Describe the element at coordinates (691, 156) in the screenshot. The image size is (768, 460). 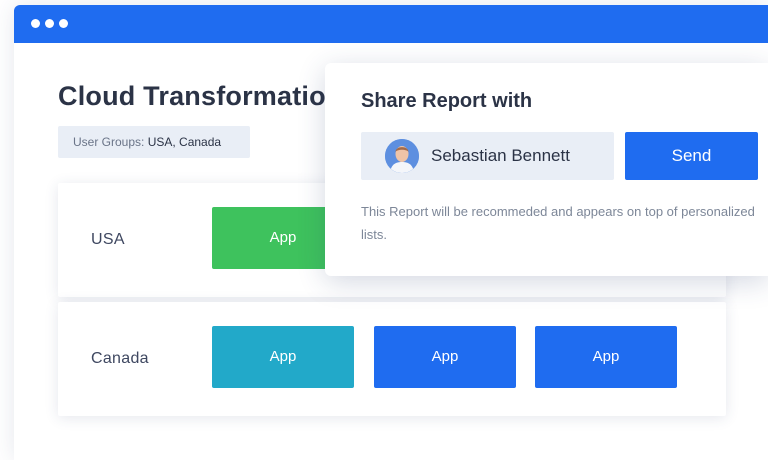
I see `send-button: Send` at that location.